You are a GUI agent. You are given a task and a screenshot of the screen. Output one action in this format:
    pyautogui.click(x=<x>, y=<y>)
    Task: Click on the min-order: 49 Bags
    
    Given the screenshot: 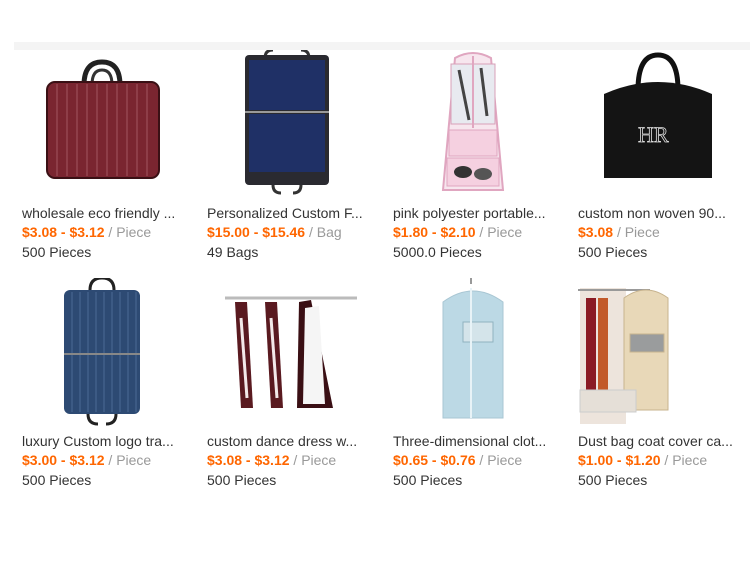 What is the action you would take?
    pyautogui.click(x=233, y=252)
    